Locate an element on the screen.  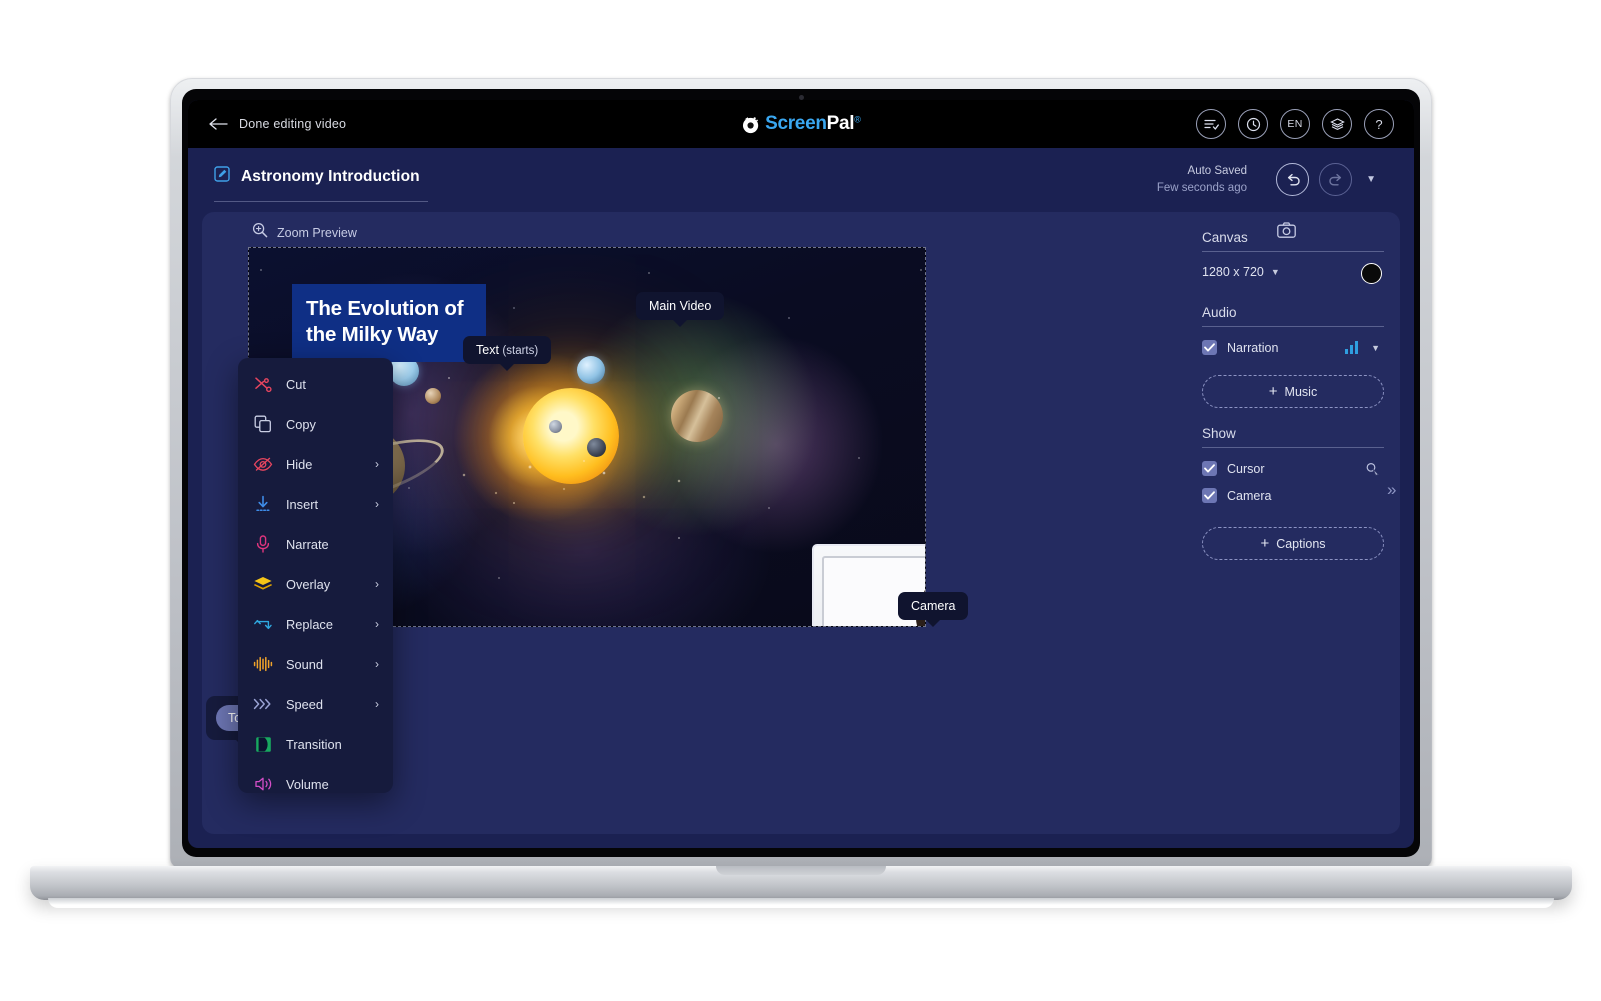
audio-divider is located at coordinates (1293, 326).